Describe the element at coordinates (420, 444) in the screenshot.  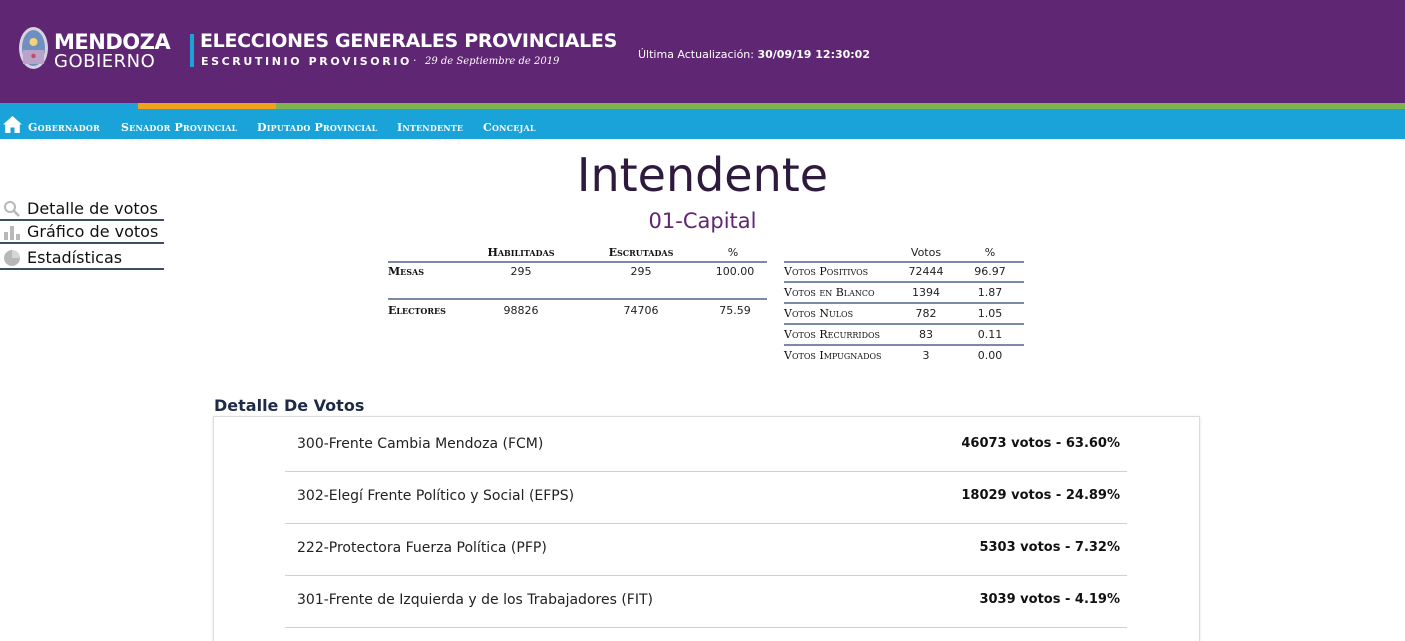
I see `party-name: 300-Frente Cambia Mendoza (FCM)` at that location.